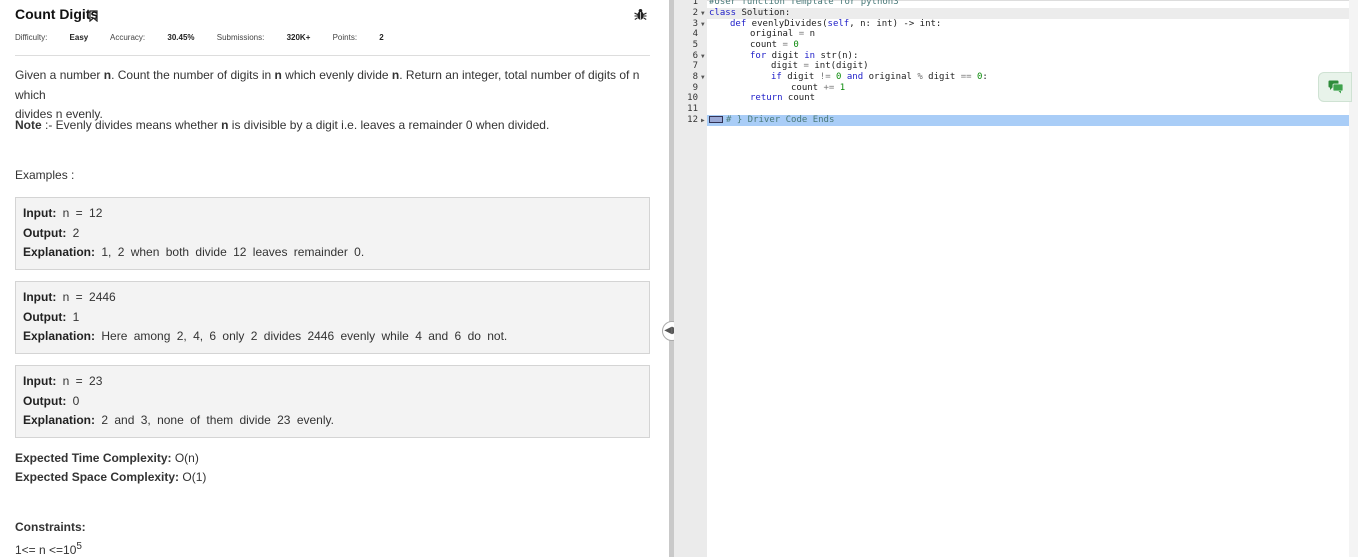 Image resolution: width=1358 pixels, height=557 pixels. What do you see at coordinates (783, 34) in the screenshot?
I see `code-line: original = n` at bounding box center [783, 34].